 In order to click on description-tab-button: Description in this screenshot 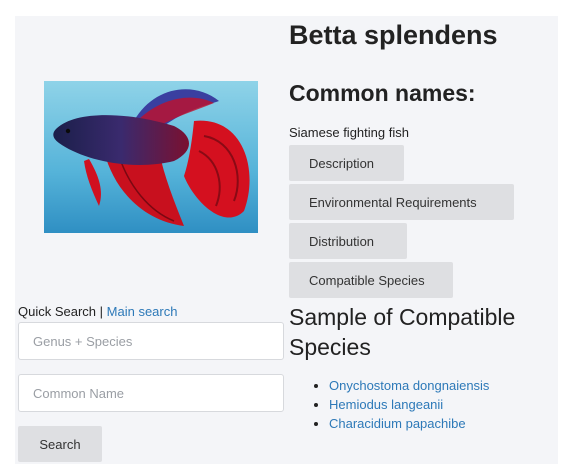, I will do `click(346, 163)`.